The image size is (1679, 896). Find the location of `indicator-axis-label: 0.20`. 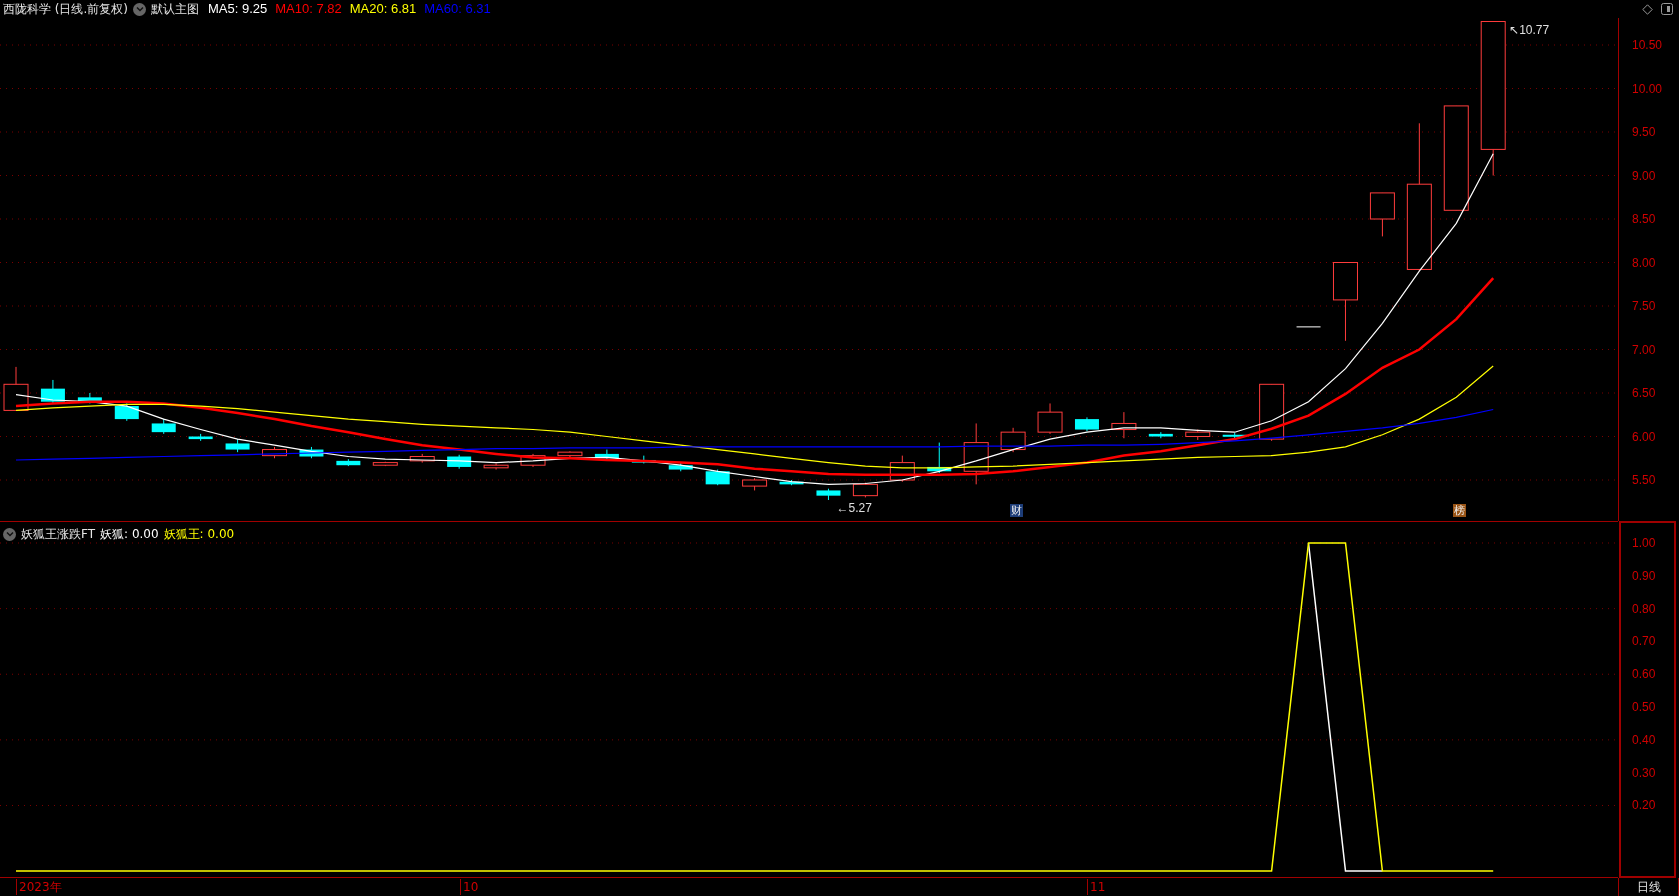

indicator-axis-label: 0.20 is located at coordinates (1644, 805).